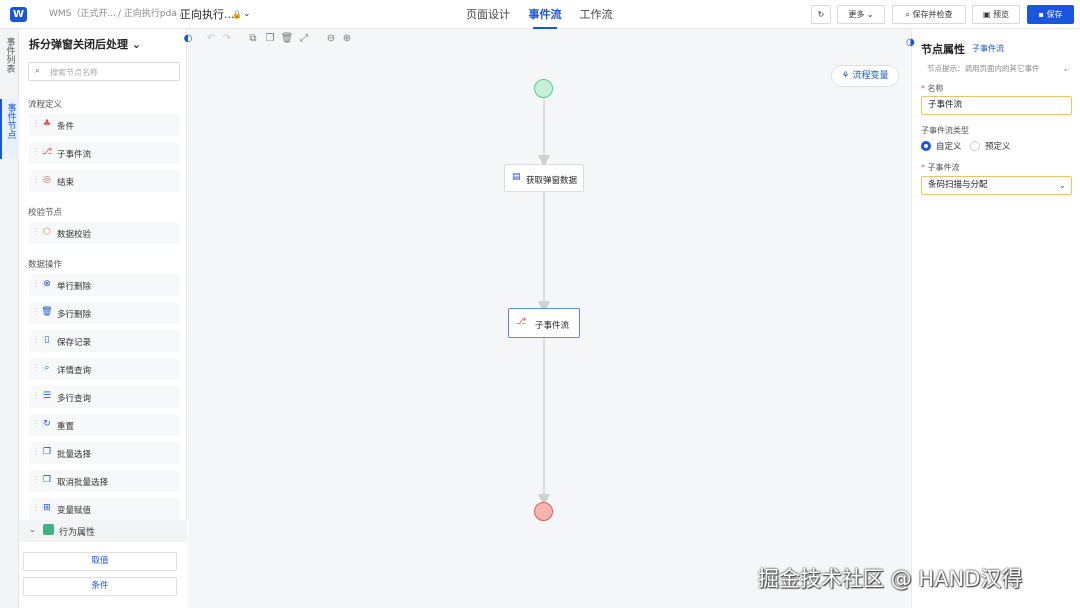  Describe the element at coordinates (996, 105) in the screenshot. I see `name-input: 子事件流` at that location.